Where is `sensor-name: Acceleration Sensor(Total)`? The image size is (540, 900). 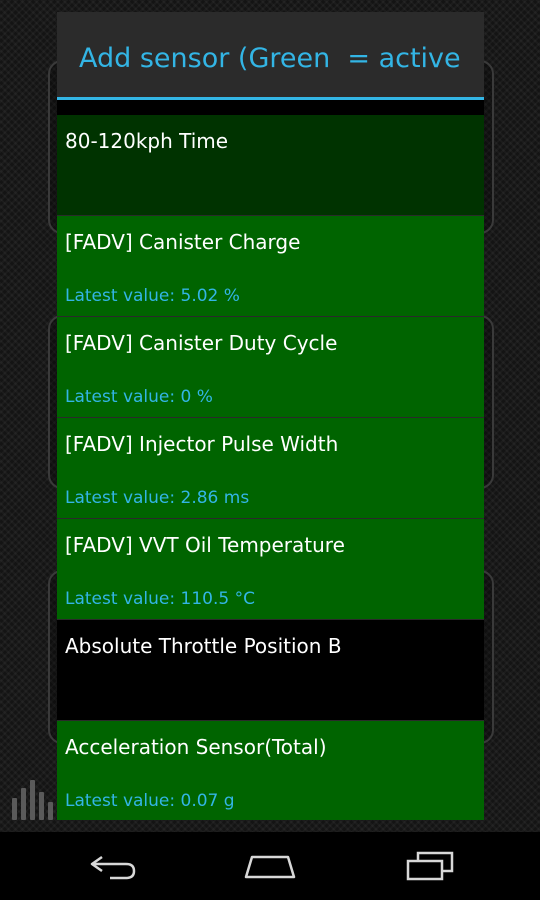 sensor-name: Acceleration Sensor(Total) is located at coordinates (196, 747).